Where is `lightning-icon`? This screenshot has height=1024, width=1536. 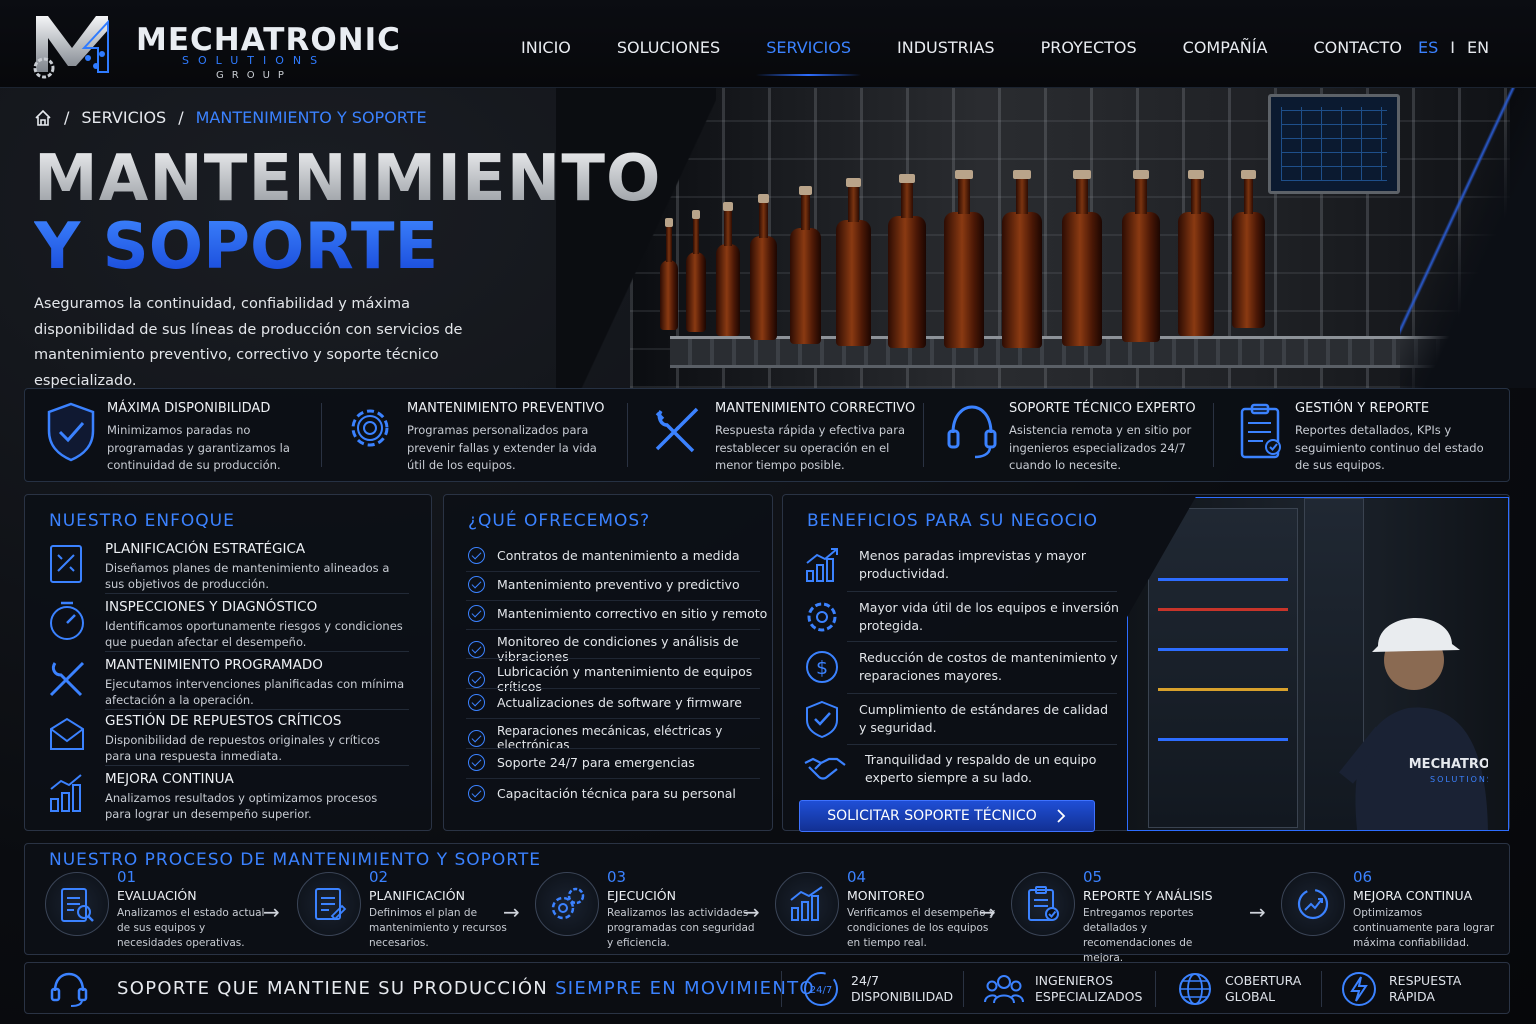
lightning-icon is located at coordinates (1359, 989).